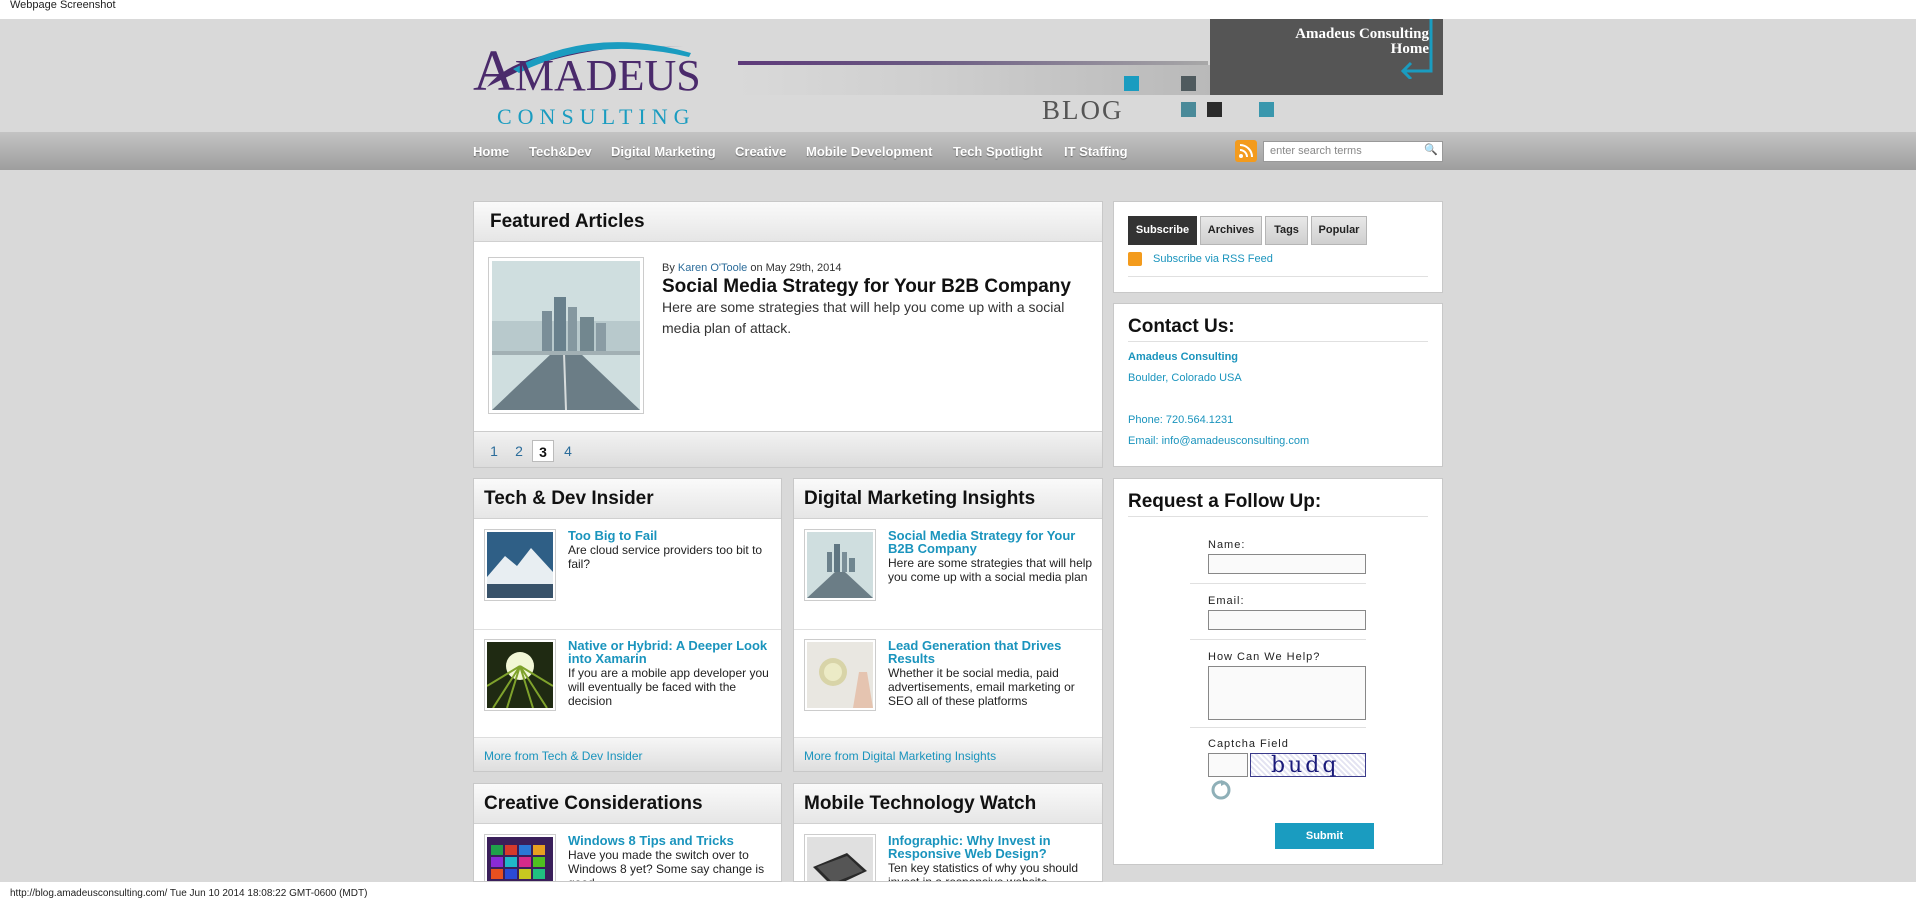 The width and height of the screenshot is (1916, 900). What do you see at coordinates (760, 151) in the screenshot?
I see `nav-creative: Creative` at bounding box center [760, 151].